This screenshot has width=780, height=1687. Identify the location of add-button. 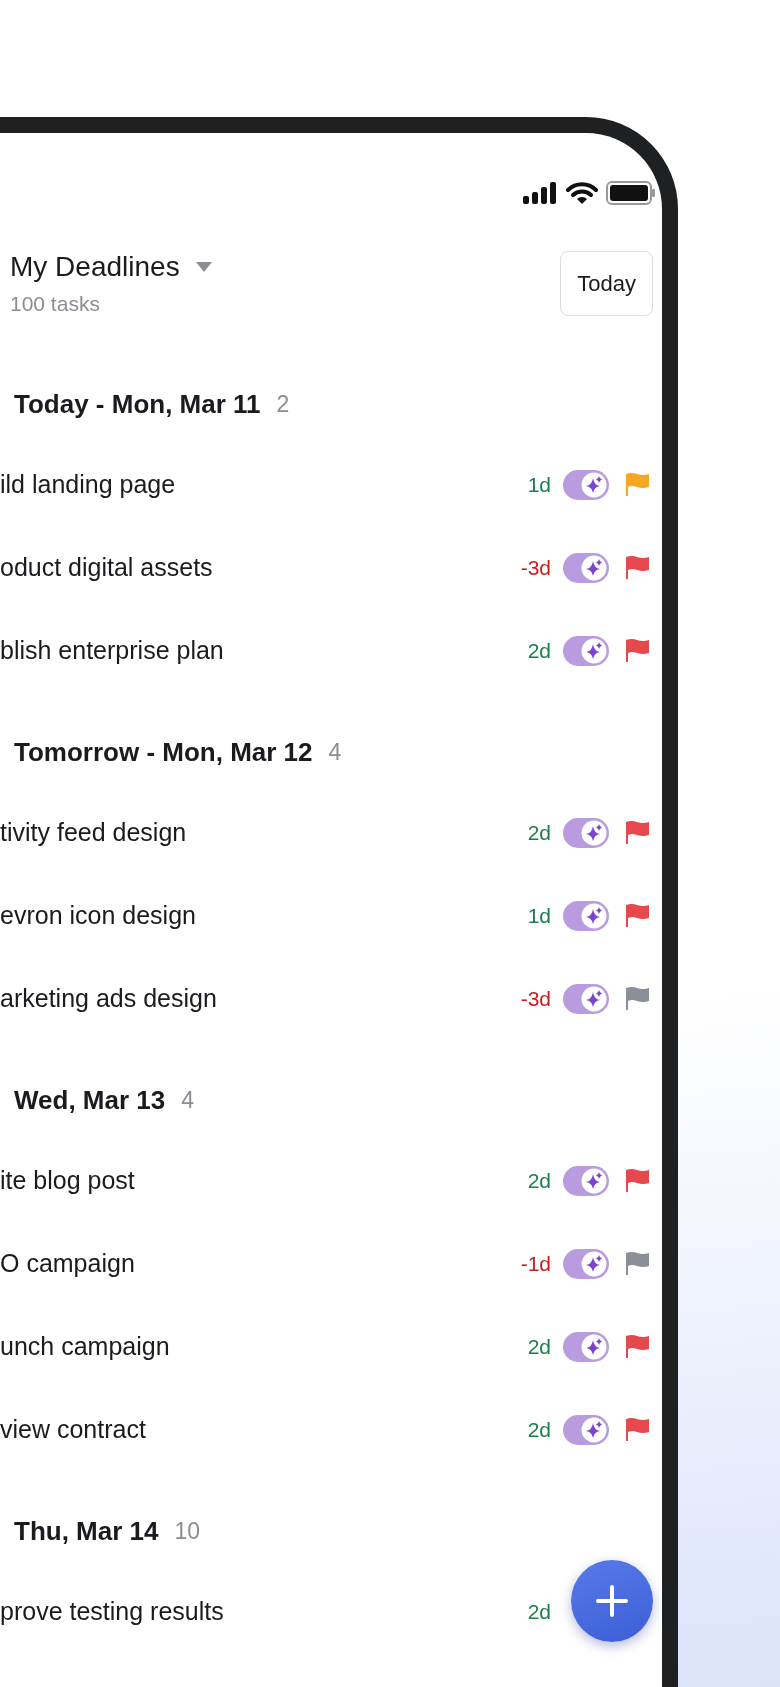
(612, 1601).